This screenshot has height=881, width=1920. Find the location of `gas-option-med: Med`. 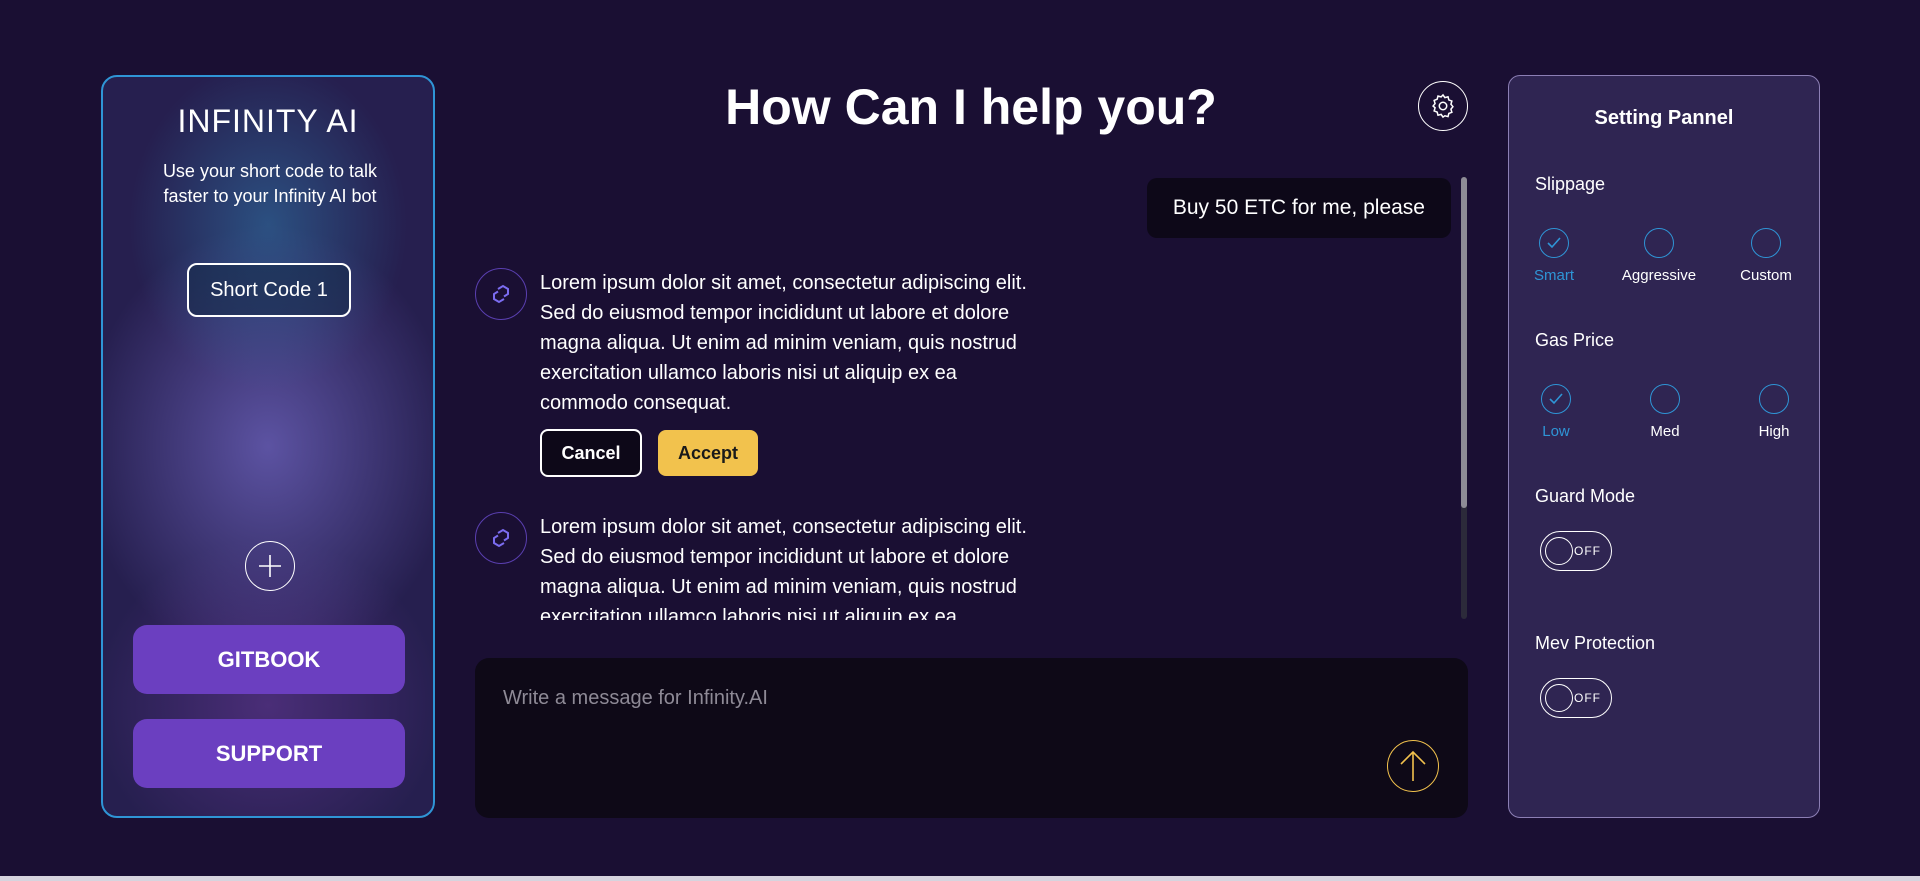

gas-option-med: Med is located at coordinates (1665, 412).